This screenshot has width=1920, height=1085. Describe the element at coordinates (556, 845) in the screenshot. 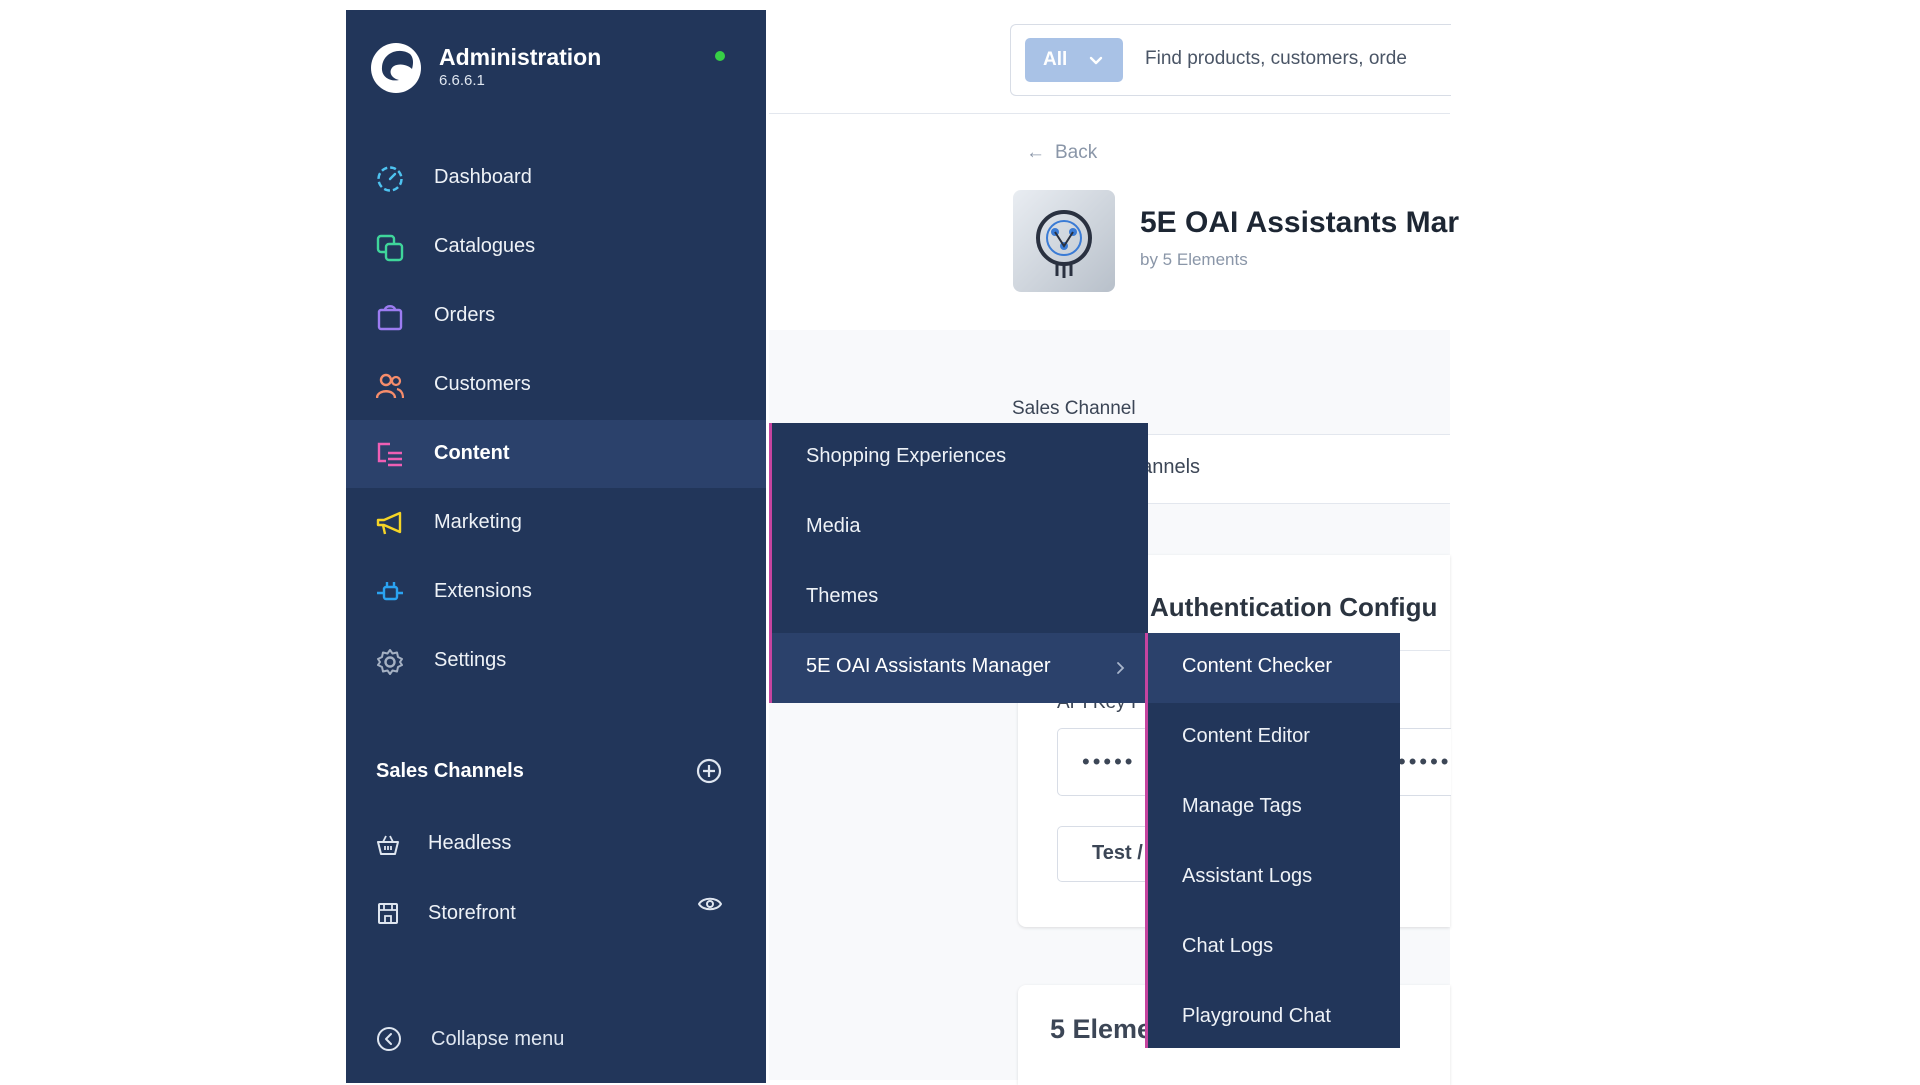

I see `sales-channel-headless: Headless` at that location.